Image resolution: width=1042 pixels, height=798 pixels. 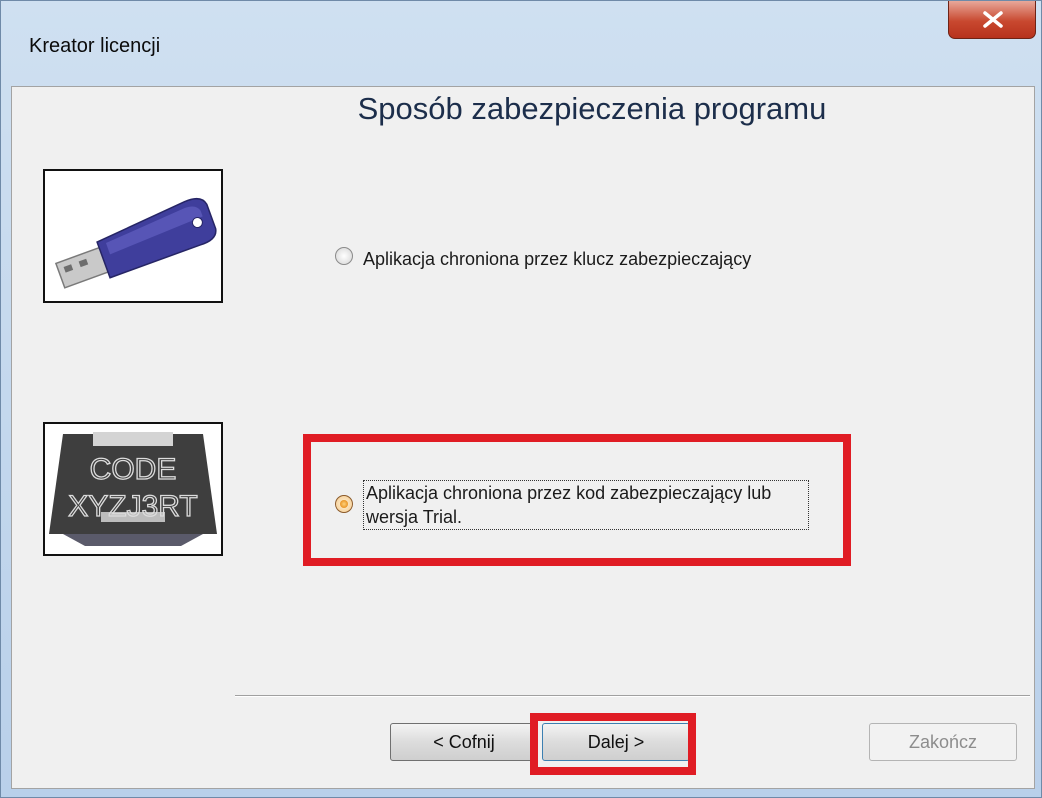 What do you see at coordinates (132, 506) in the screenshot?
I see `code-line-2: XYZJ3RT` at bounding box center [132, 506].